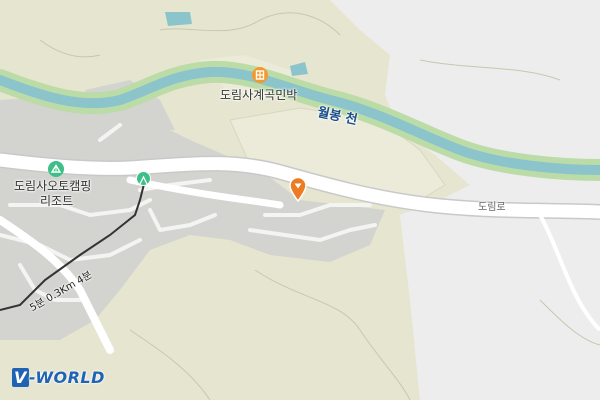 Image resolution: width=600 pixels, height=400 pixels. I want to click on pension-label: 도림사계곡민박, so click(258, 94).